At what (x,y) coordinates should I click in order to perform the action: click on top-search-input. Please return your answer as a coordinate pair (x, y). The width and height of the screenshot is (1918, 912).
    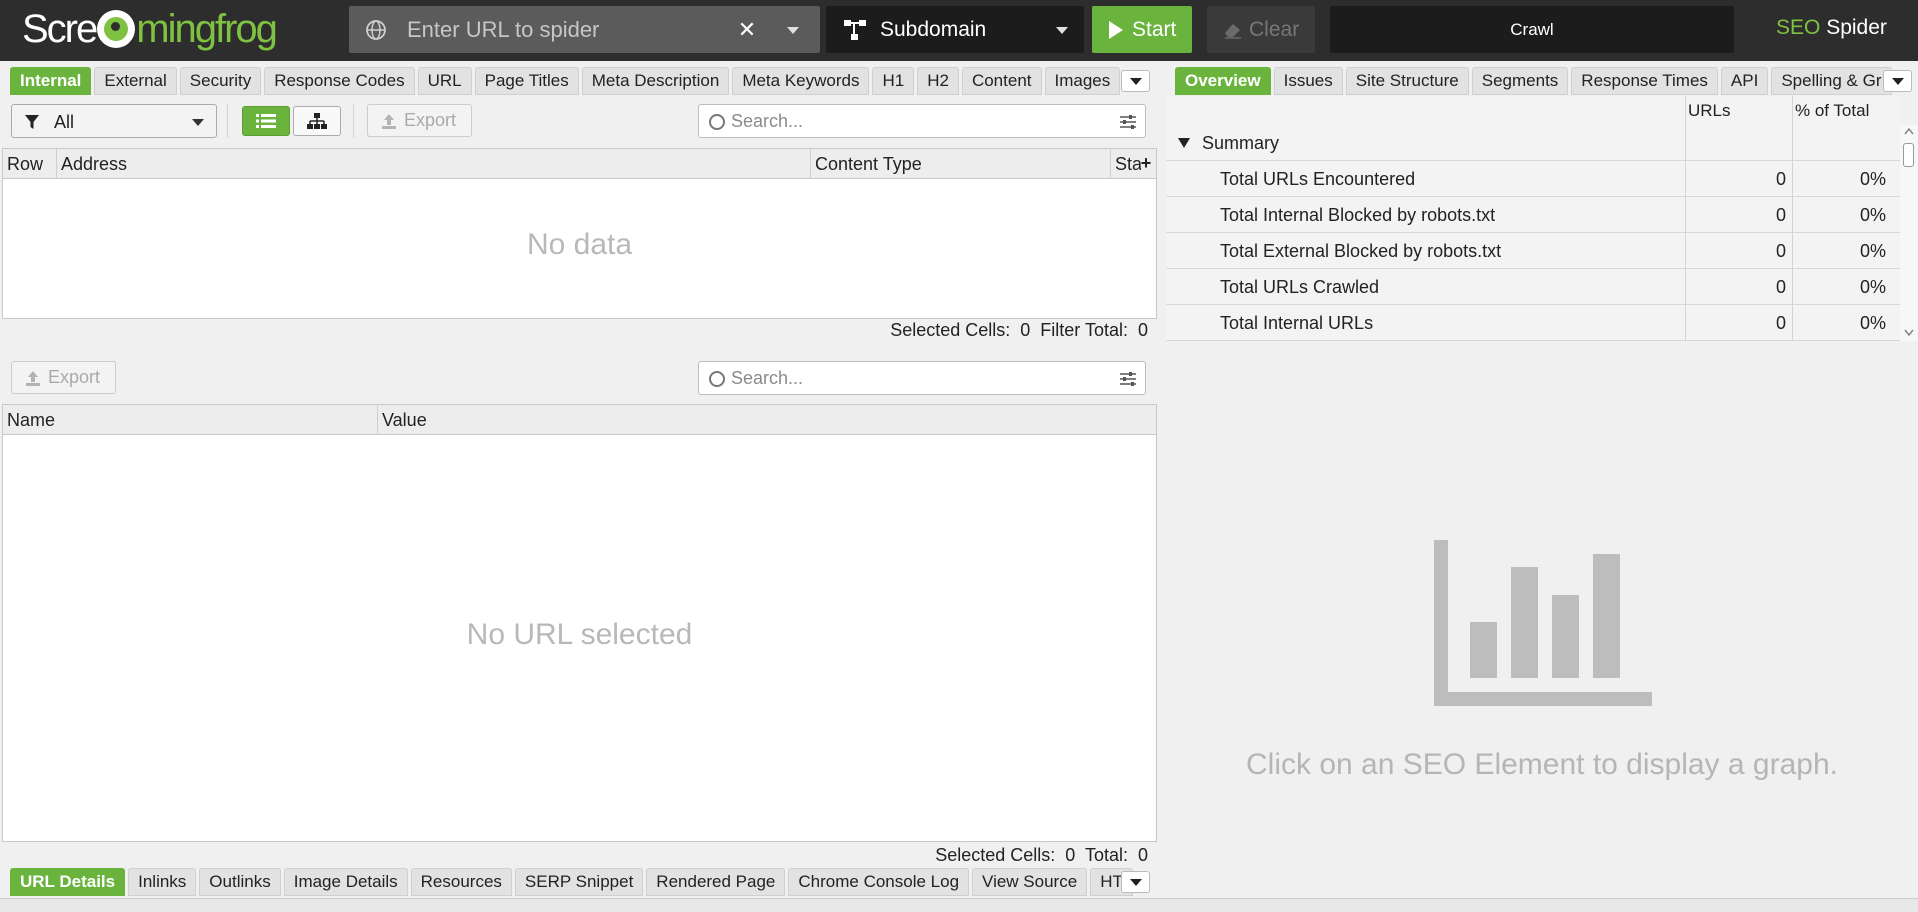
    Looking at the image, I should click on (921, 121).